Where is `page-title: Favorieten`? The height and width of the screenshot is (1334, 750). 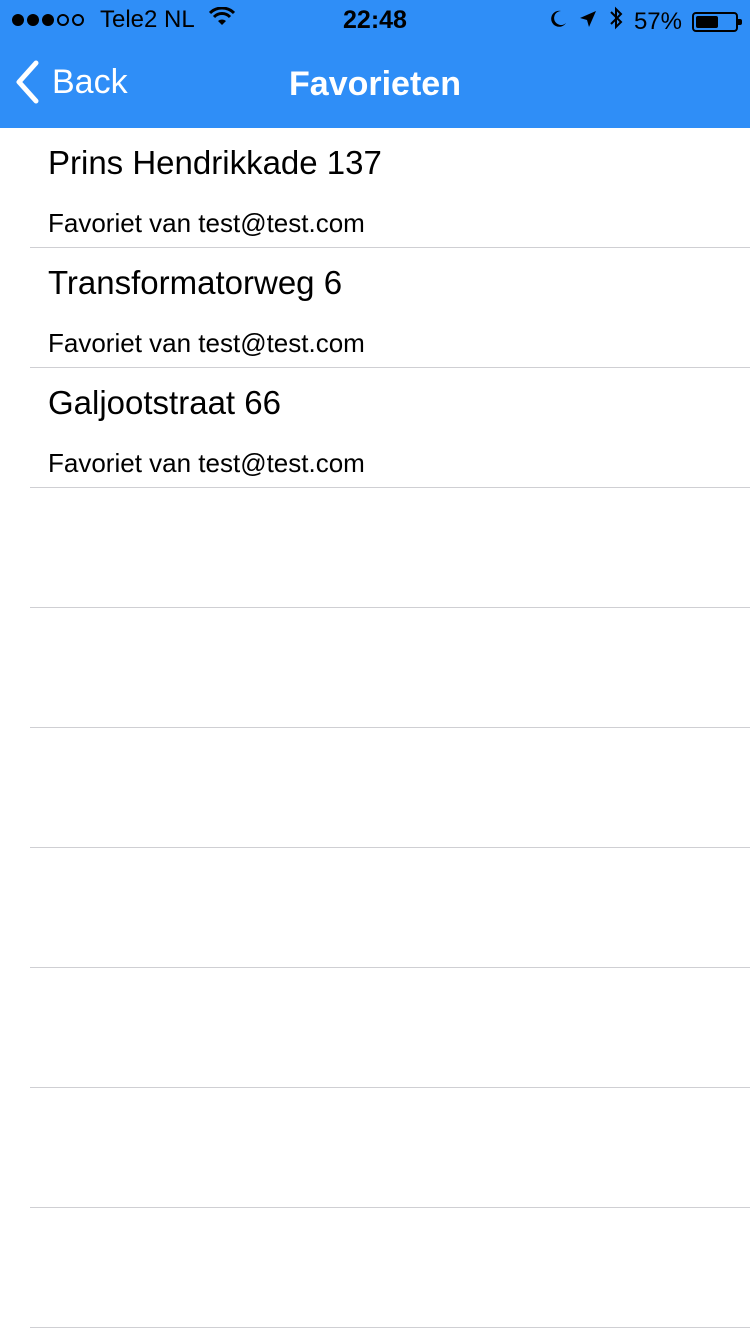 page-title: Favorieten is located at coordinates (375, 84).